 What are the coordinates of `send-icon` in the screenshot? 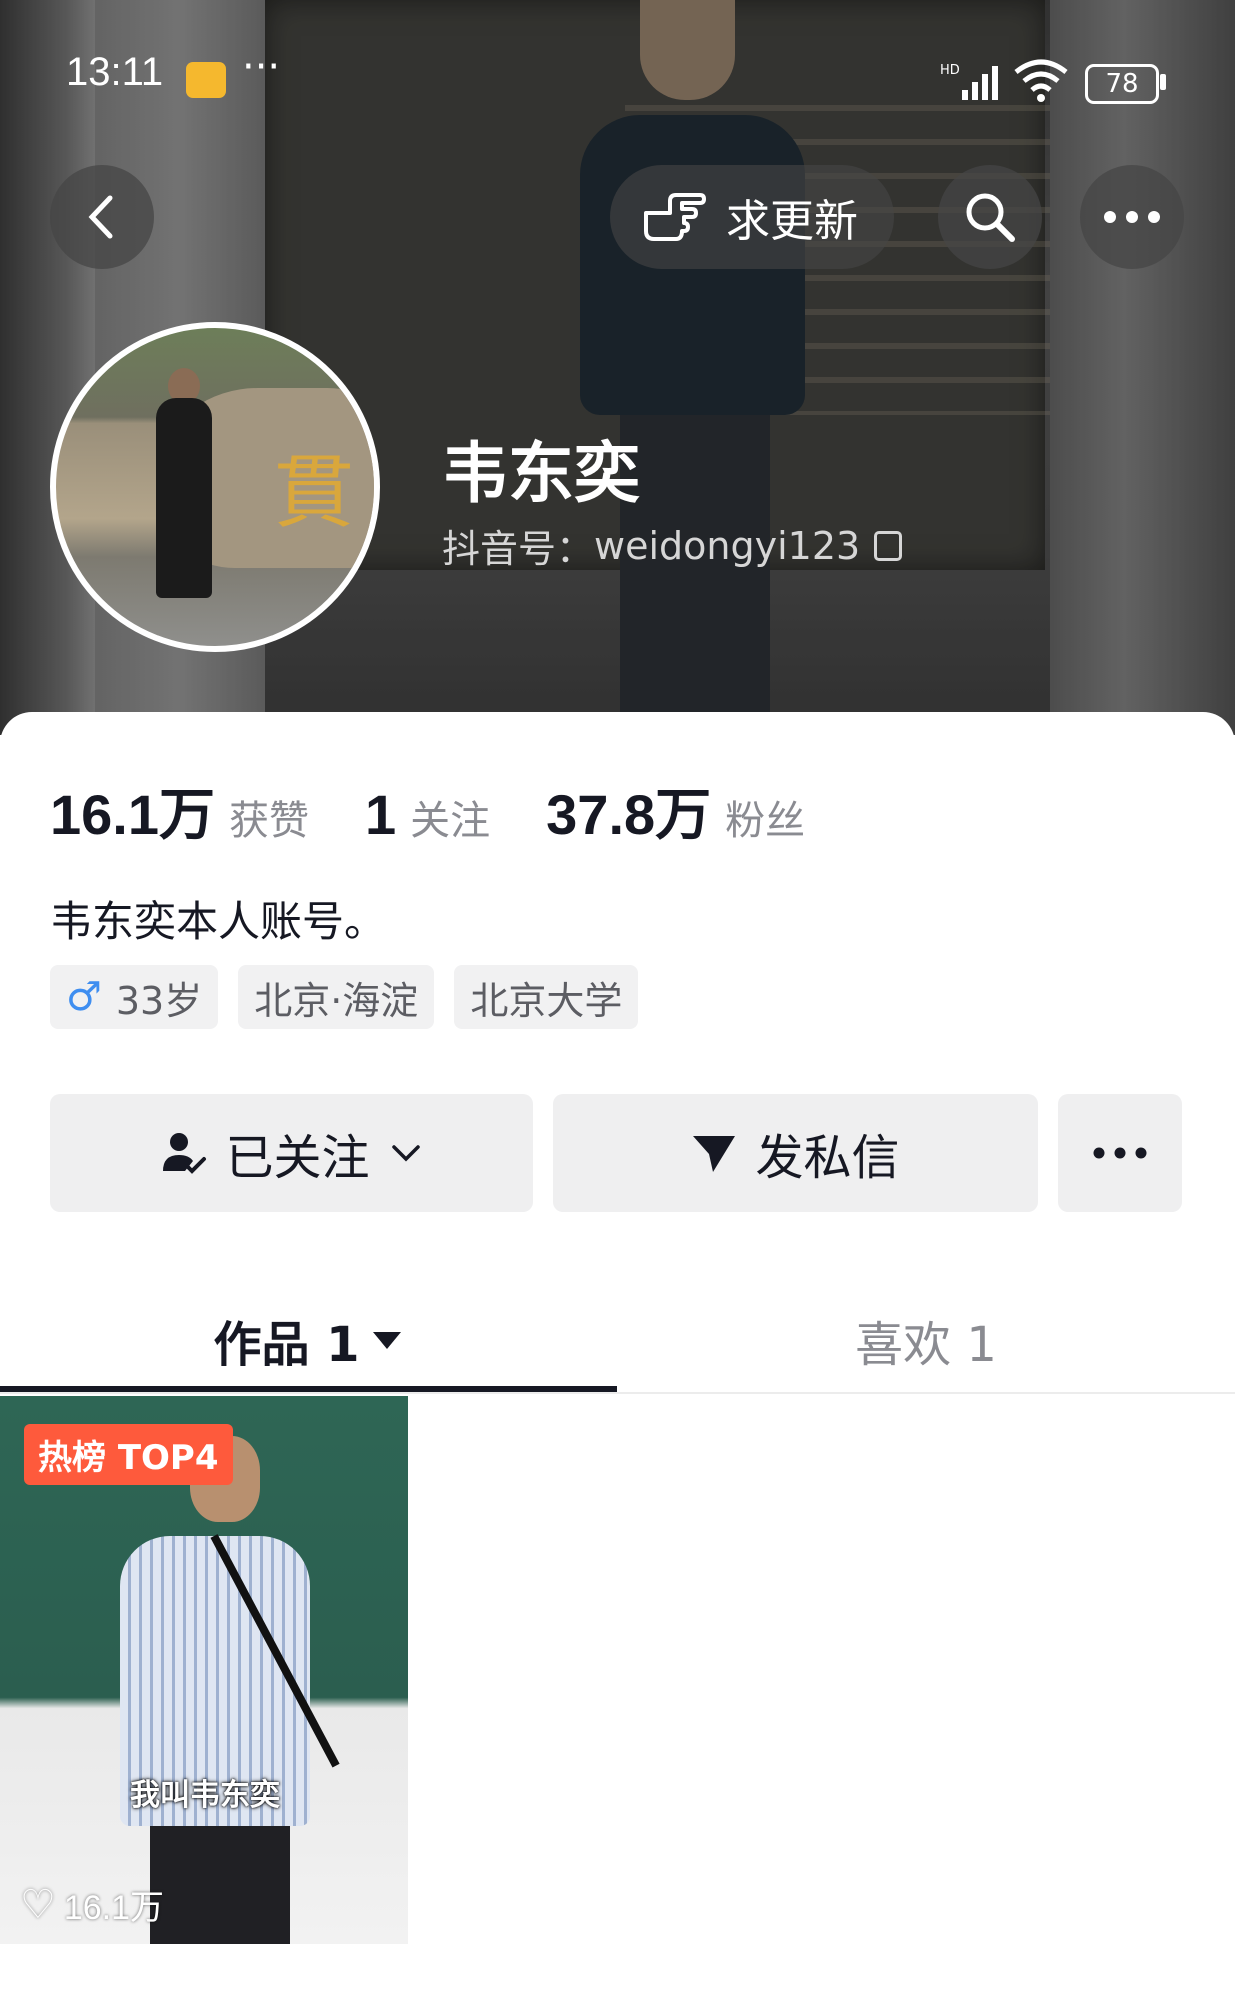 It's located at (714, 1154).